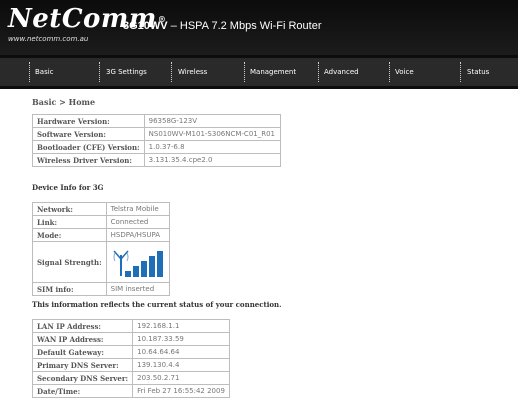 The height and width of the screenshot is (404, 518). I want to click on table-row: Network: Telstra Mobile, so click(101, 209).